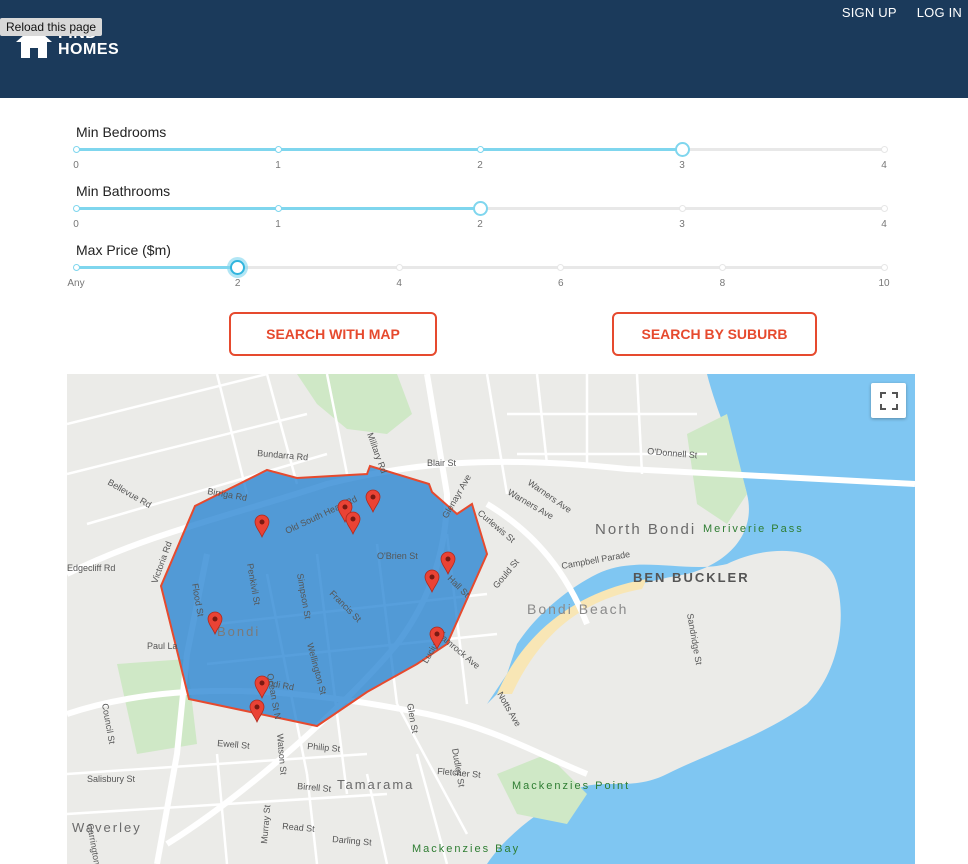 This screenshot has height=864, width=968. What do you see at coordinates (91, 568) in the screenshot?
I see `street-label: Edgecliff Rd` at bounding box center [91, 568].